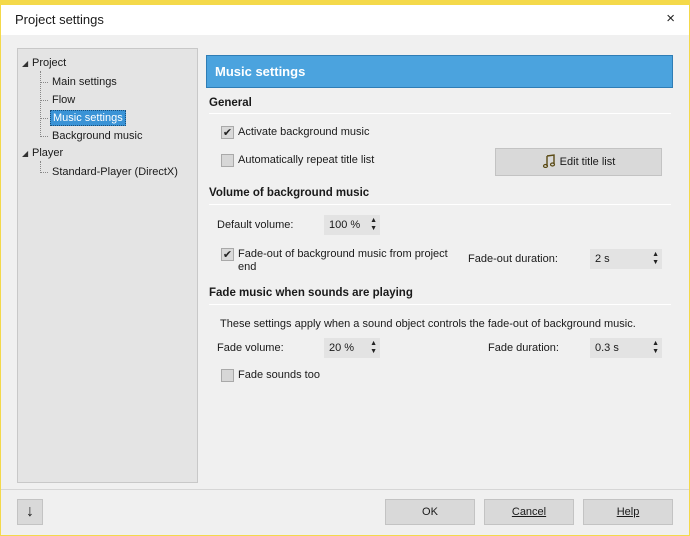 The width and height of the screenshot is (690, 536). Describe the element at coordinates (345, 20) in the screenshot. I see `title-bar: Project settings ×` at that location.